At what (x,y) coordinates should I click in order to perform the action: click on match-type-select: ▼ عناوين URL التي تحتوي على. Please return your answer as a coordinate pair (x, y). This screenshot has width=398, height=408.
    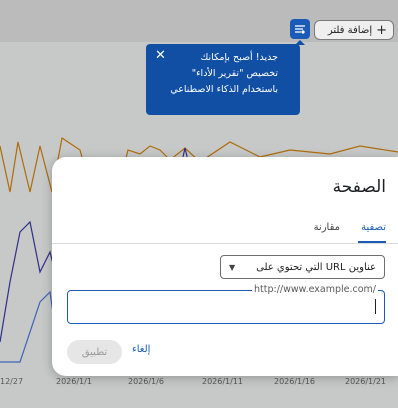
    Looking at the image, I should click on (302, 267).